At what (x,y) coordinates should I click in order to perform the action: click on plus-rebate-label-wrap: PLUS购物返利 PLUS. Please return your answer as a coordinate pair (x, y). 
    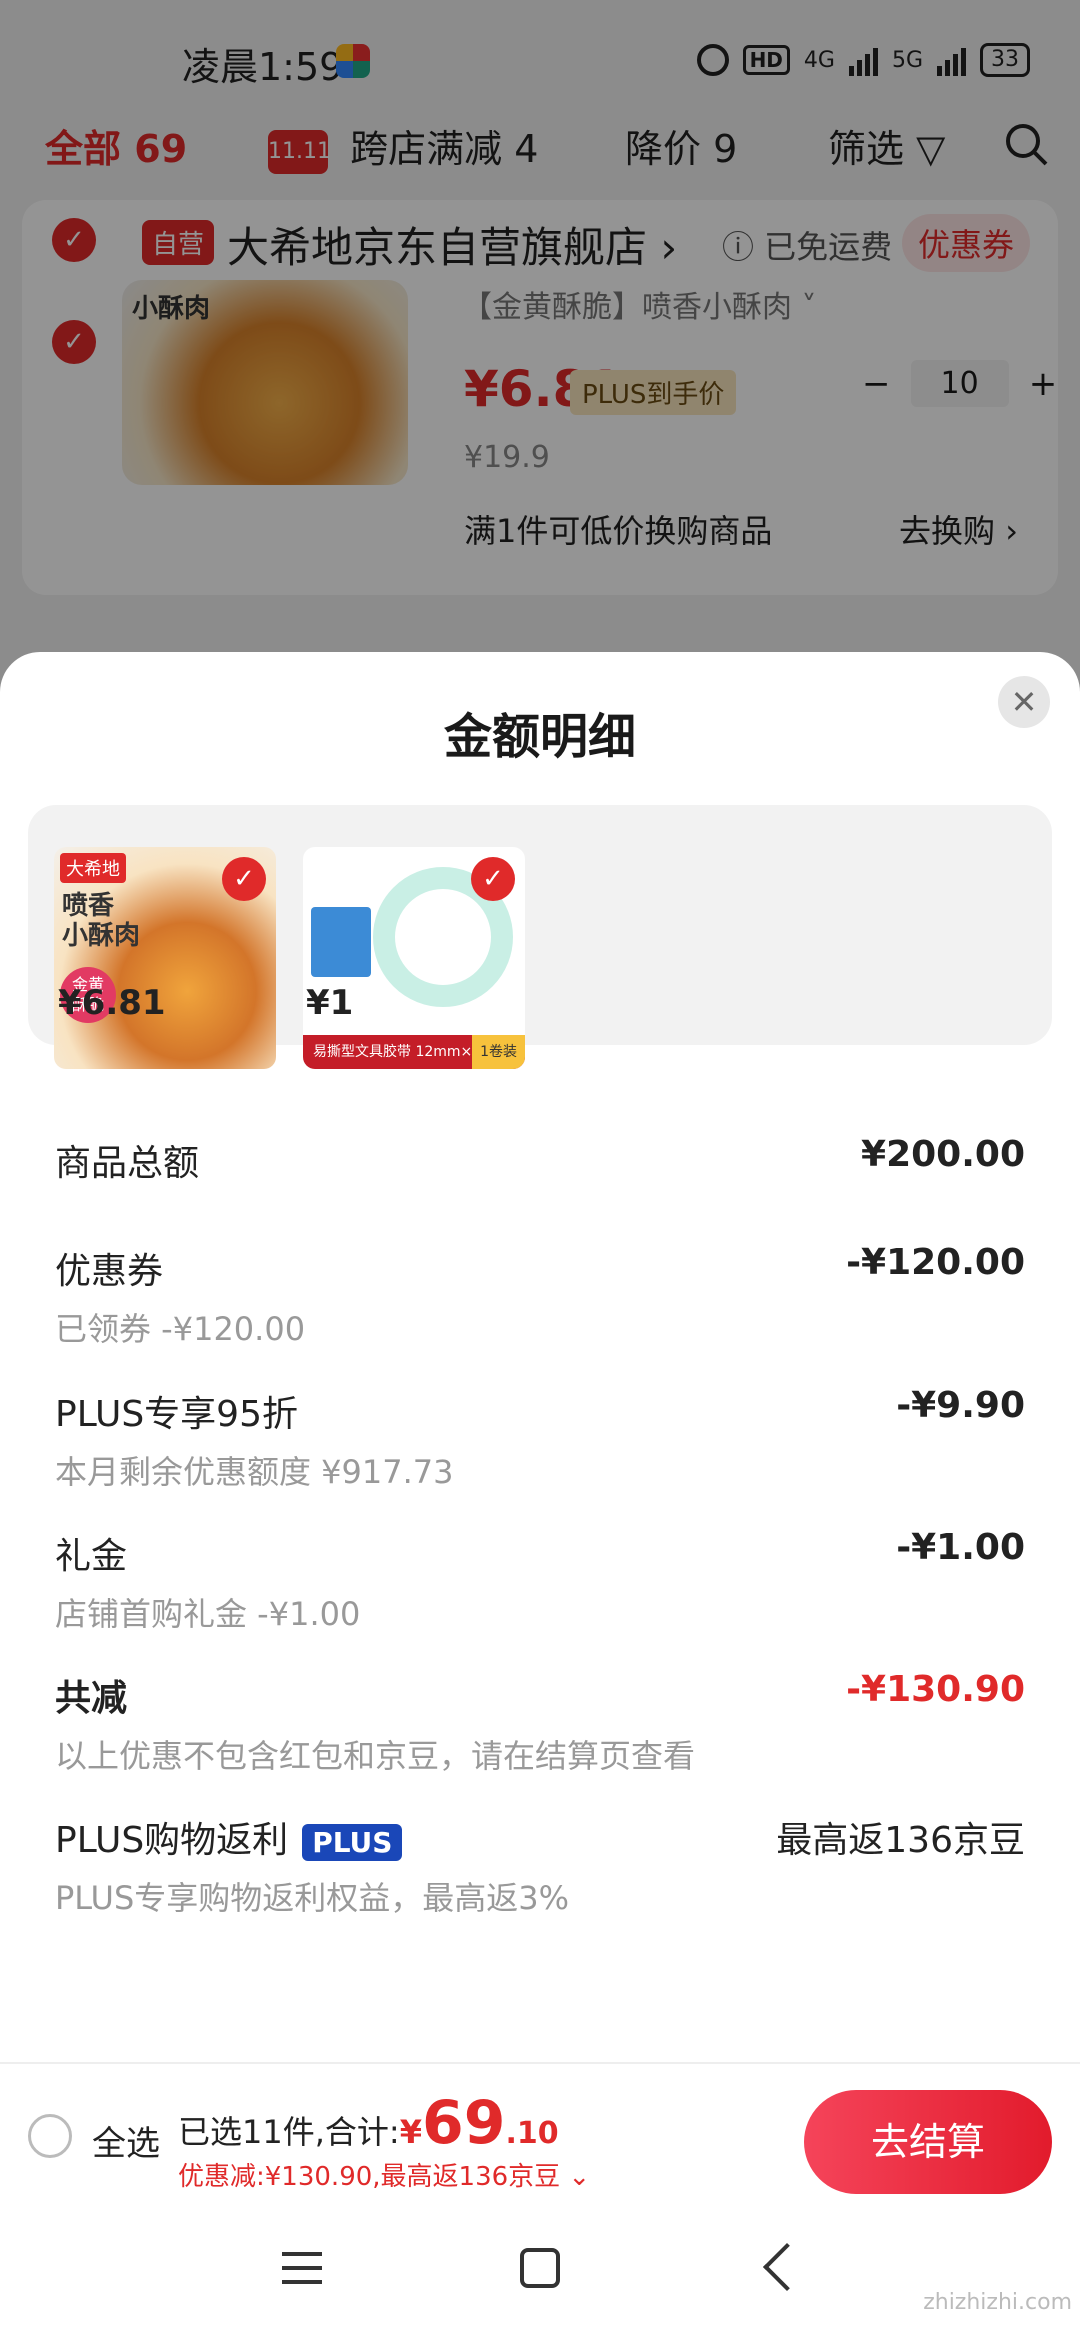
    Looking at the image, I should click on (229, 1837).